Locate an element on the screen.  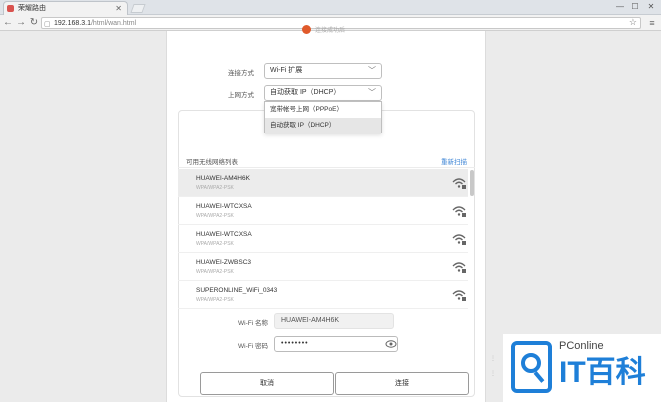
pconline-mark-icon is located at coordinates (531, 367).